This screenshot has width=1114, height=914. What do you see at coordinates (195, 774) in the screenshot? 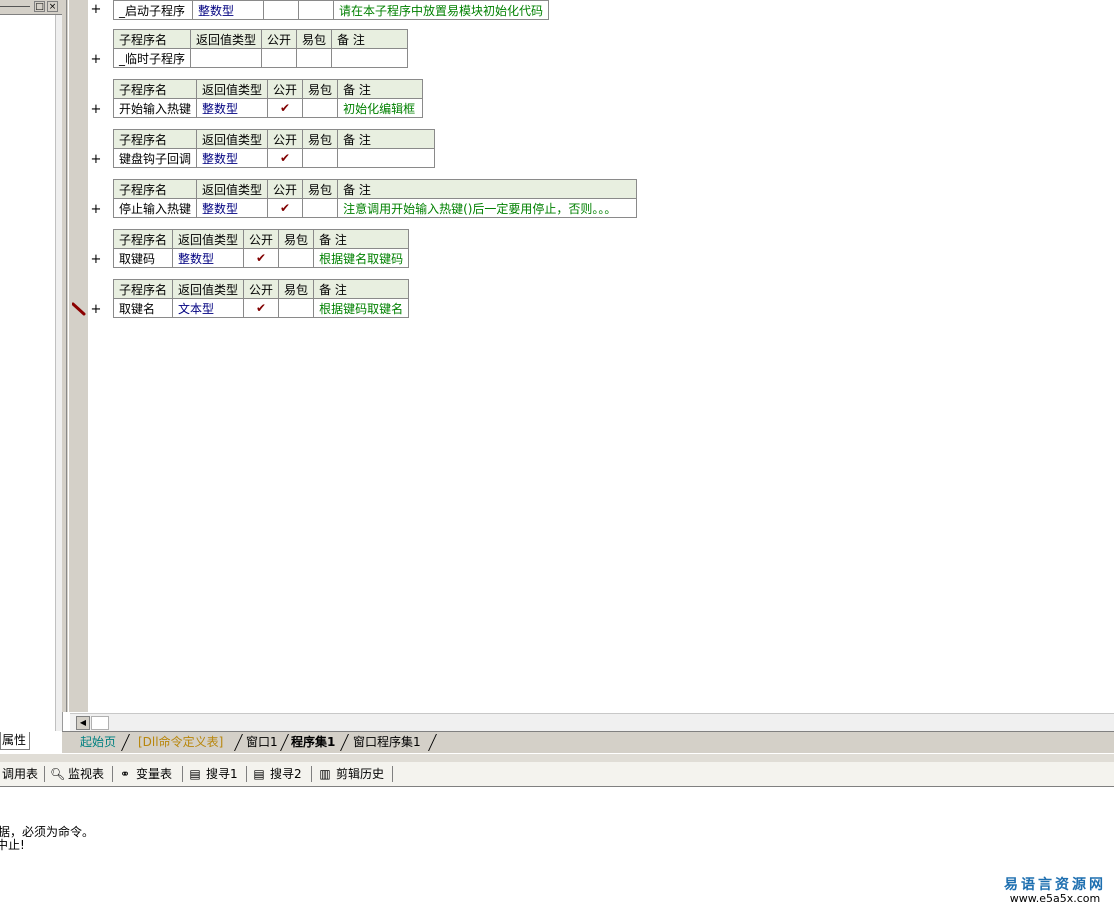
I see `search-document-icon: ▤` at bounding box center [195, 774].